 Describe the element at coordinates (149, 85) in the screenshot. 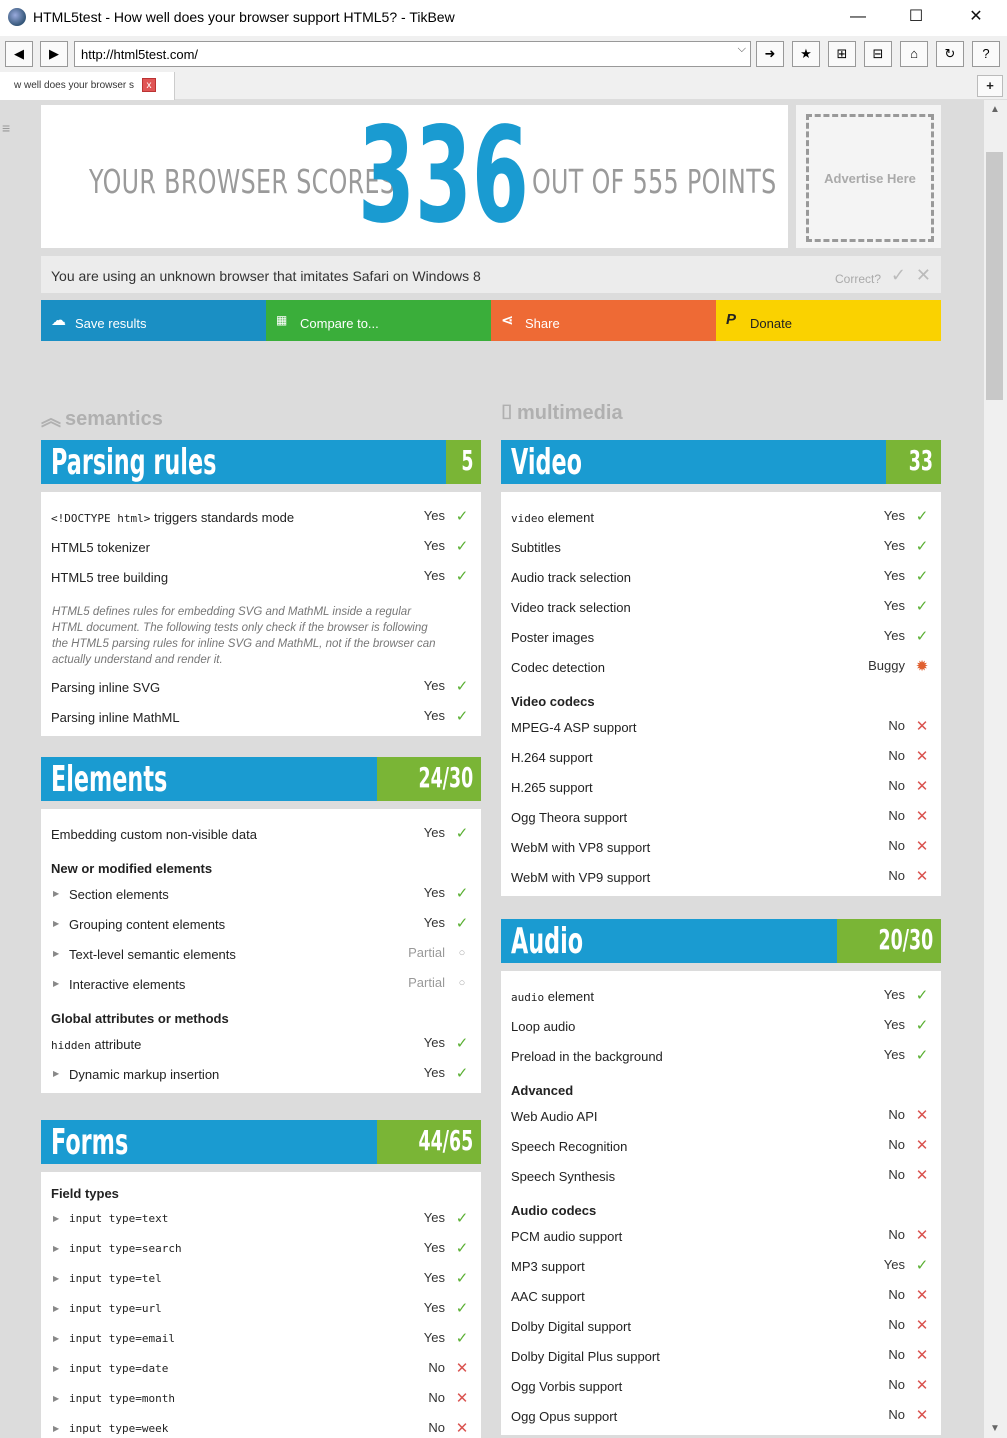

I see `tab-close-icon: x` at that location.